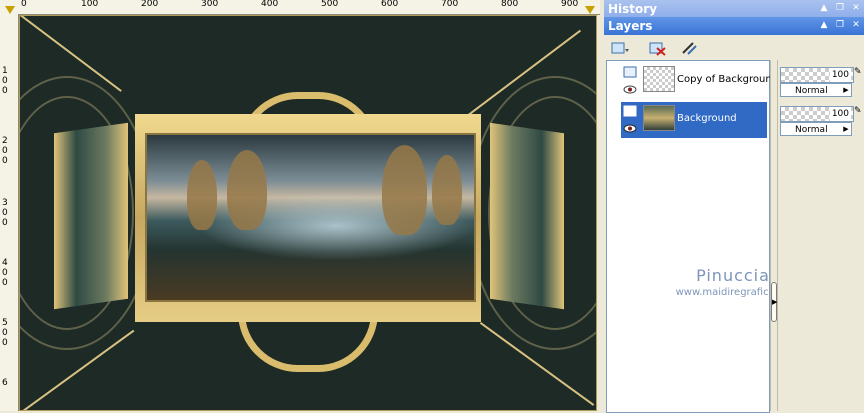  Describe the element at coordinates (630, 26) in the screenshot. I see `panel-title: Layers` at that location.